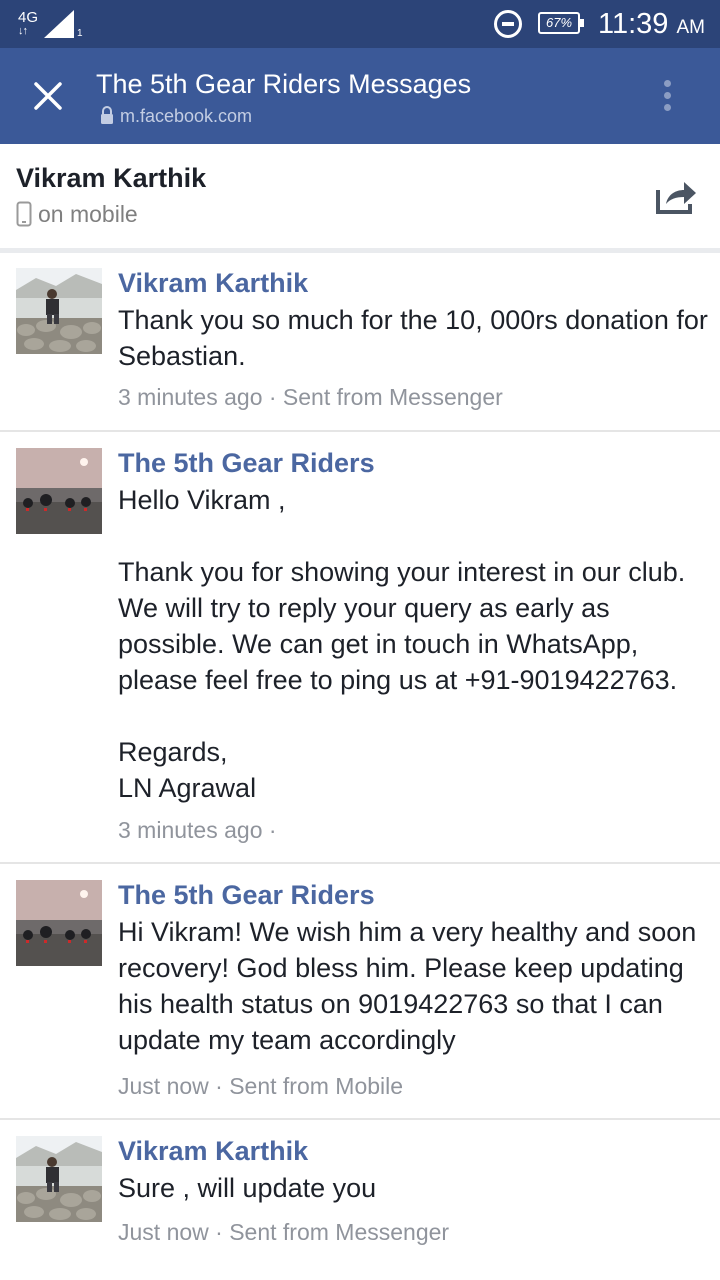 Image resolution: width=720 pixels, height=1280 pixels. What do you see at coordinates (186, 116) in the screenshot?
I see `page-url-text: m.facebook.com` at bounding box center [186, 116].